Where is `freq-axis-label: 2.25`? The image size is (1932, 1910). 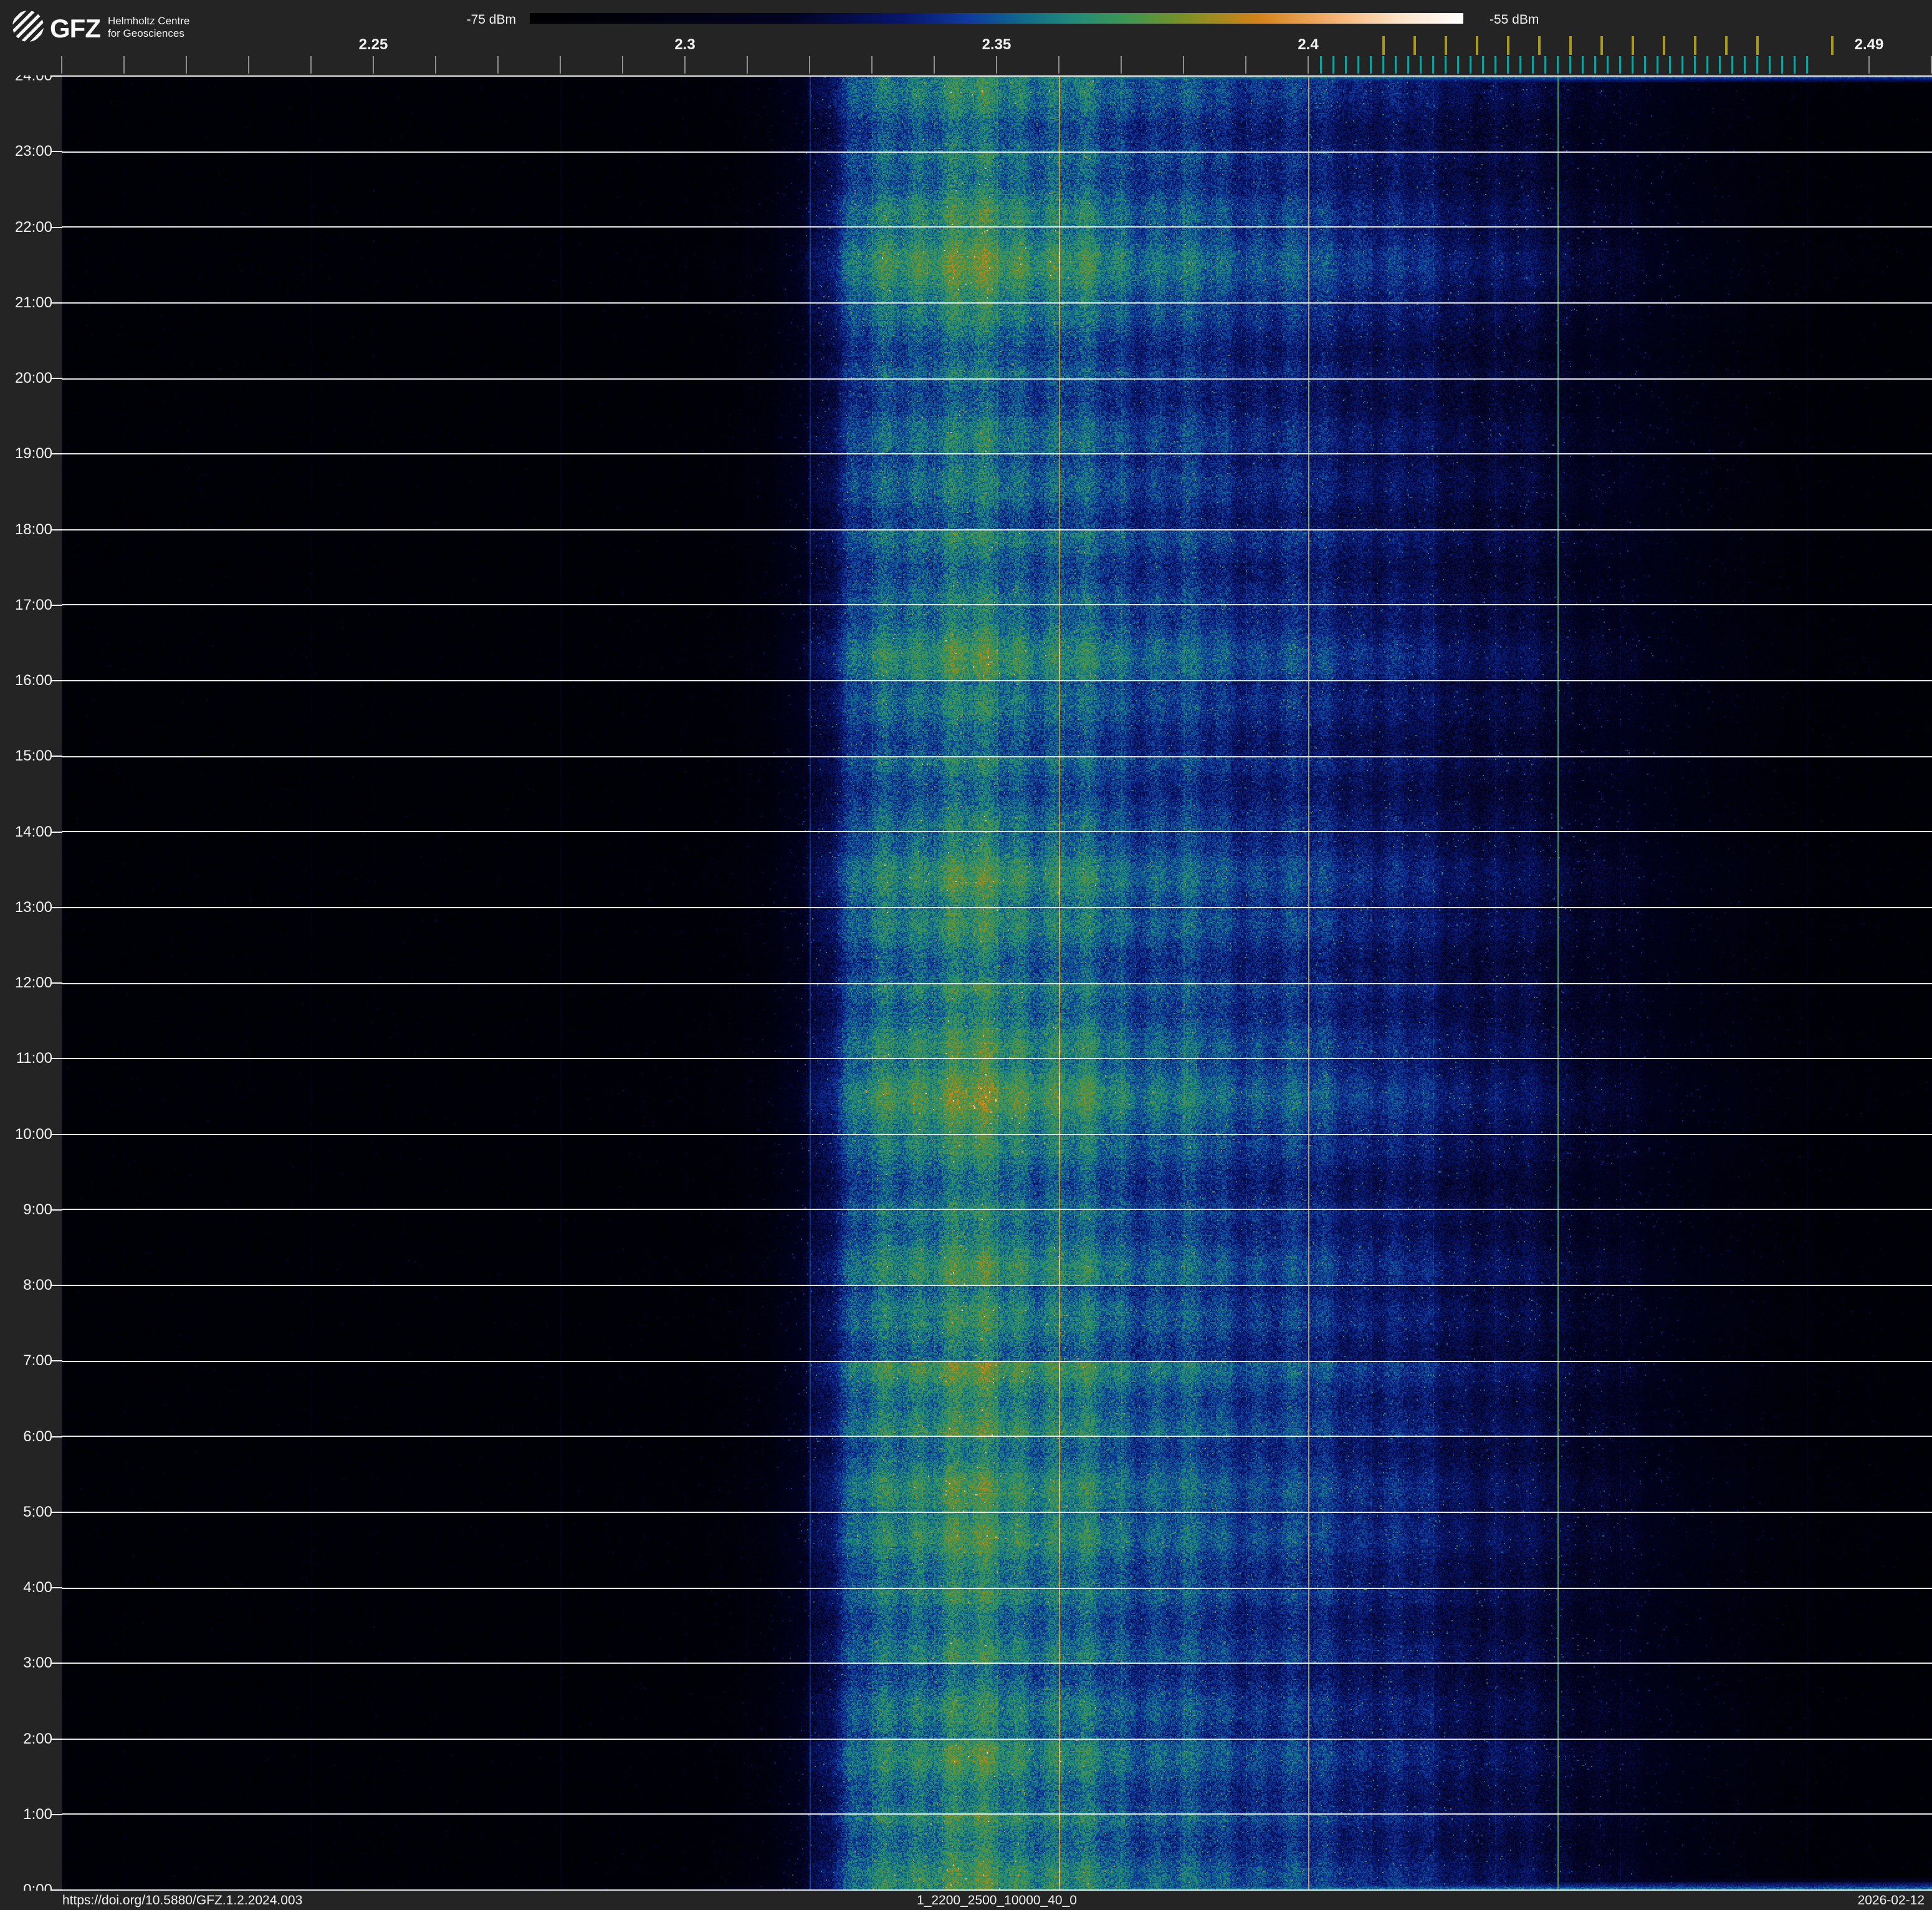
freq-axis-label: 2.25 is located at coordinates (373, 44).